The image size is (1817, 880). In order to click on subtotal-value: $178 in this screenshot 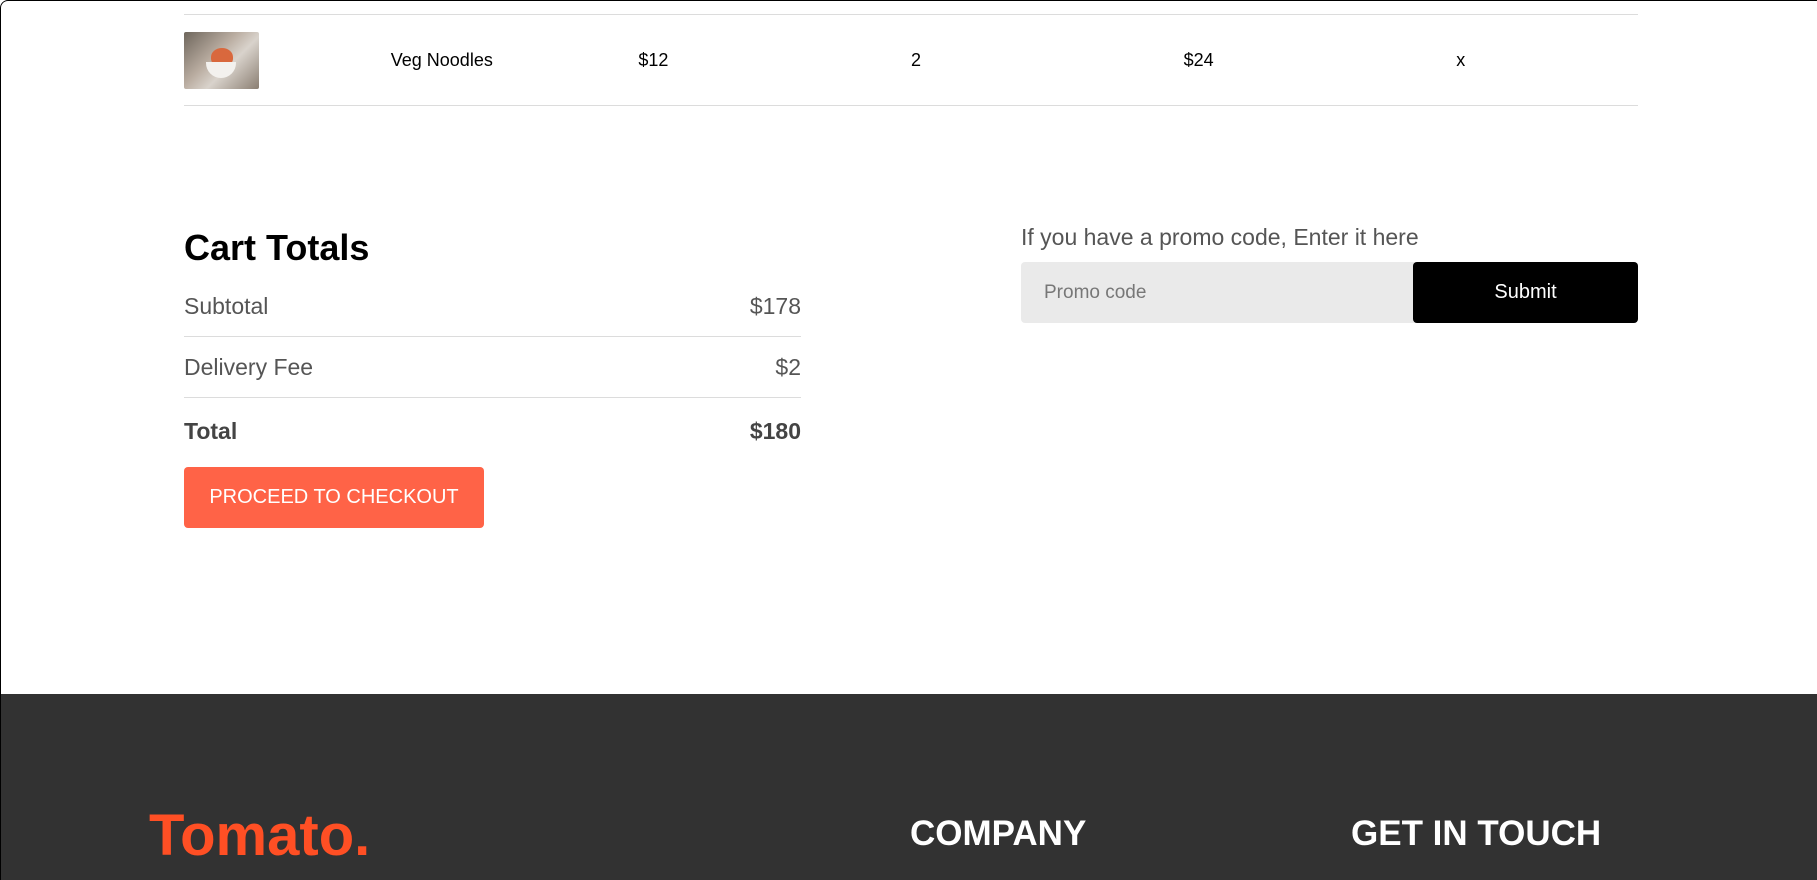, I will do `click(775, 305)`.